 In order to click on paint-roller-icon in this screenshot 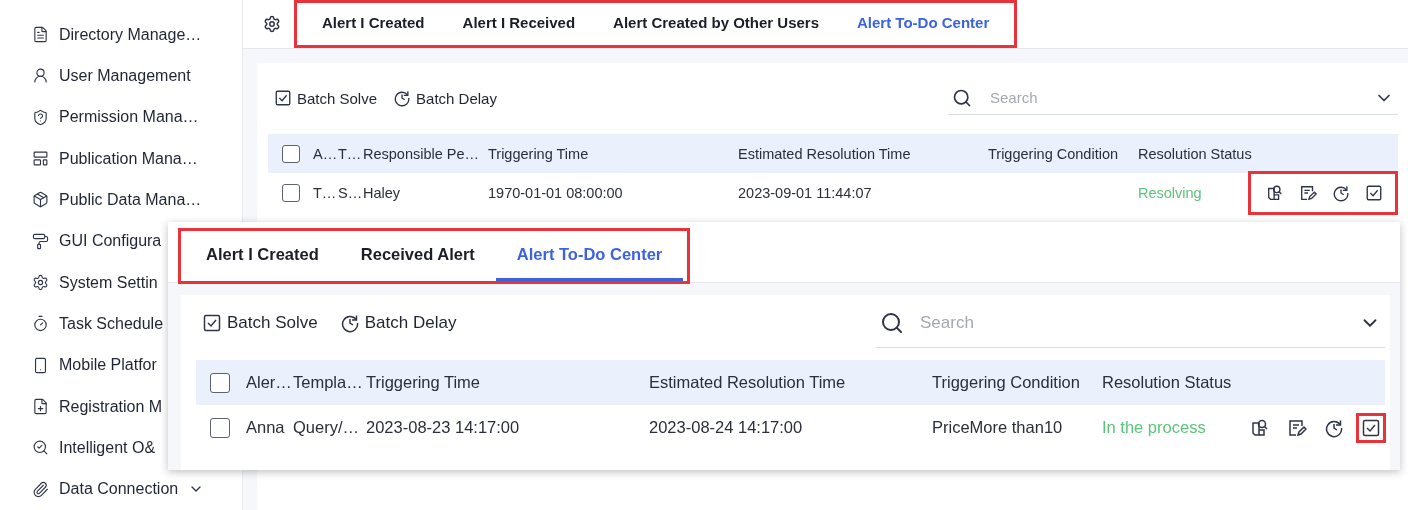, I will do `click(40, 241)`.